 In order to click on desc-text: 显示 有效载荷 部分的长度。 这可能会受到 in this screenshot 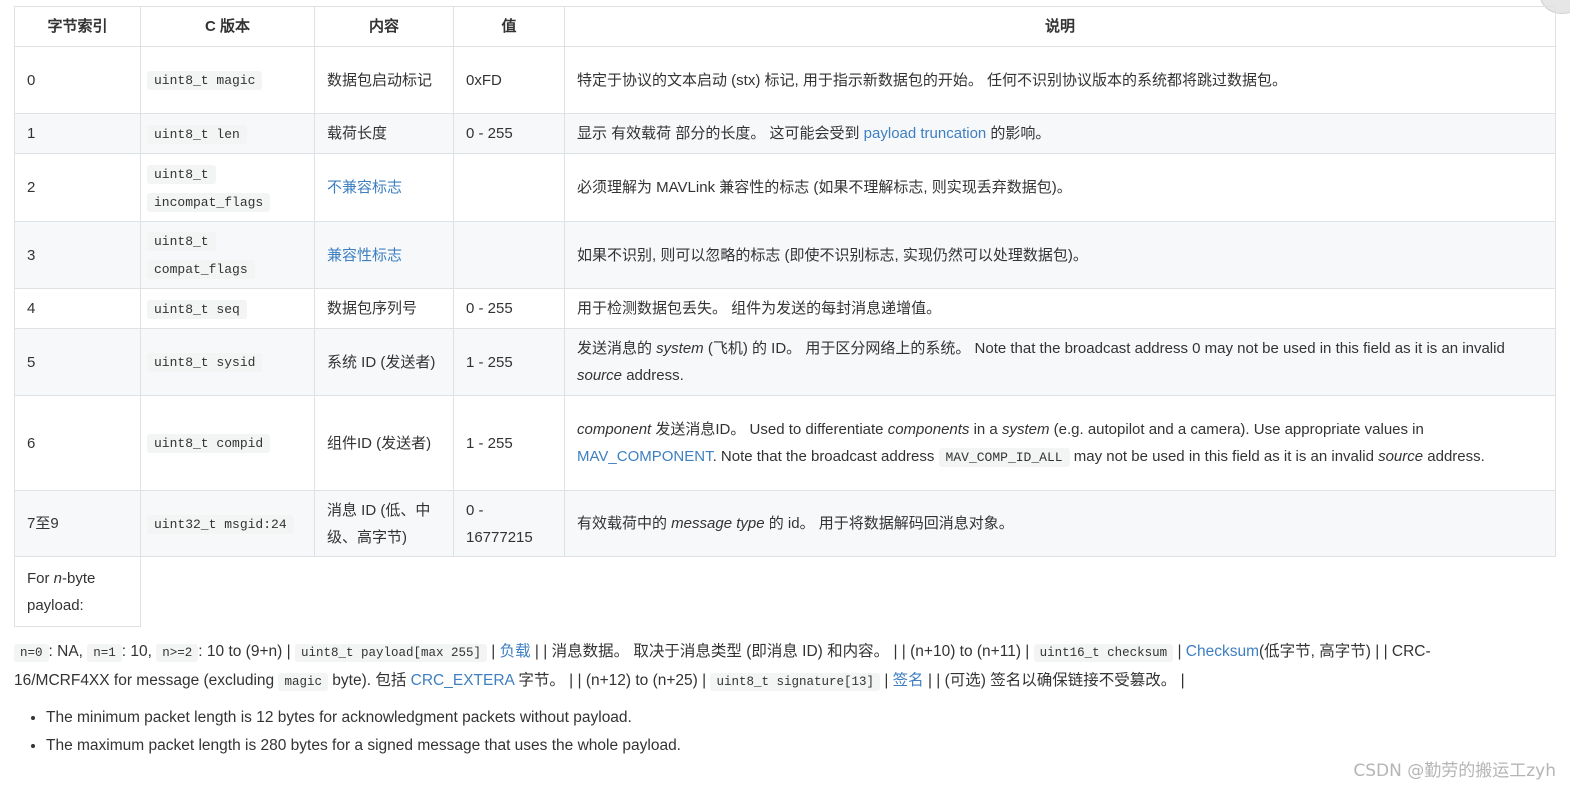, I will do `click(720, 133)`.